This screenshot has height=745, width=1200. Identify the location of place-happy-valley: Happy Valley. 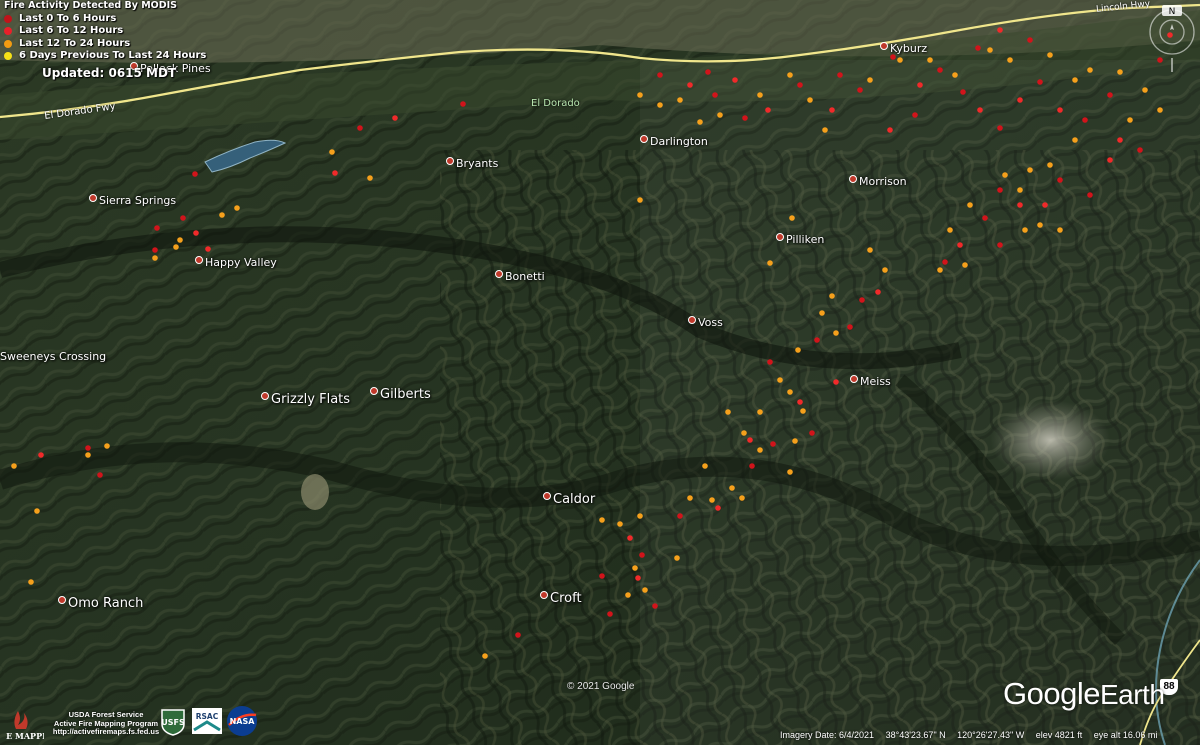
(236, 262).